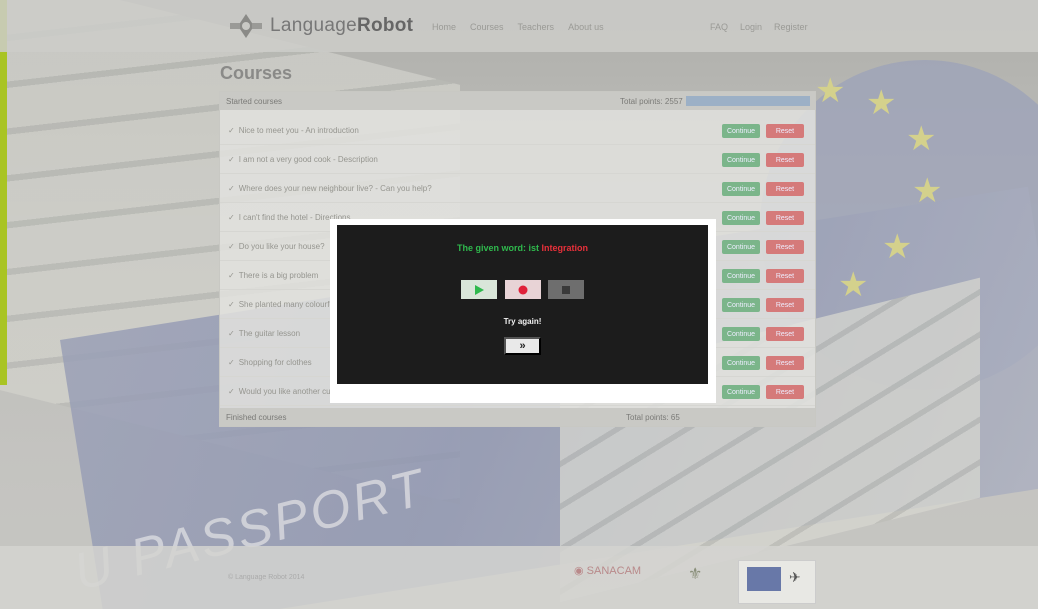 This screenshot has height=609, width=1038. I want to click on record-icon, so click(523, 289).